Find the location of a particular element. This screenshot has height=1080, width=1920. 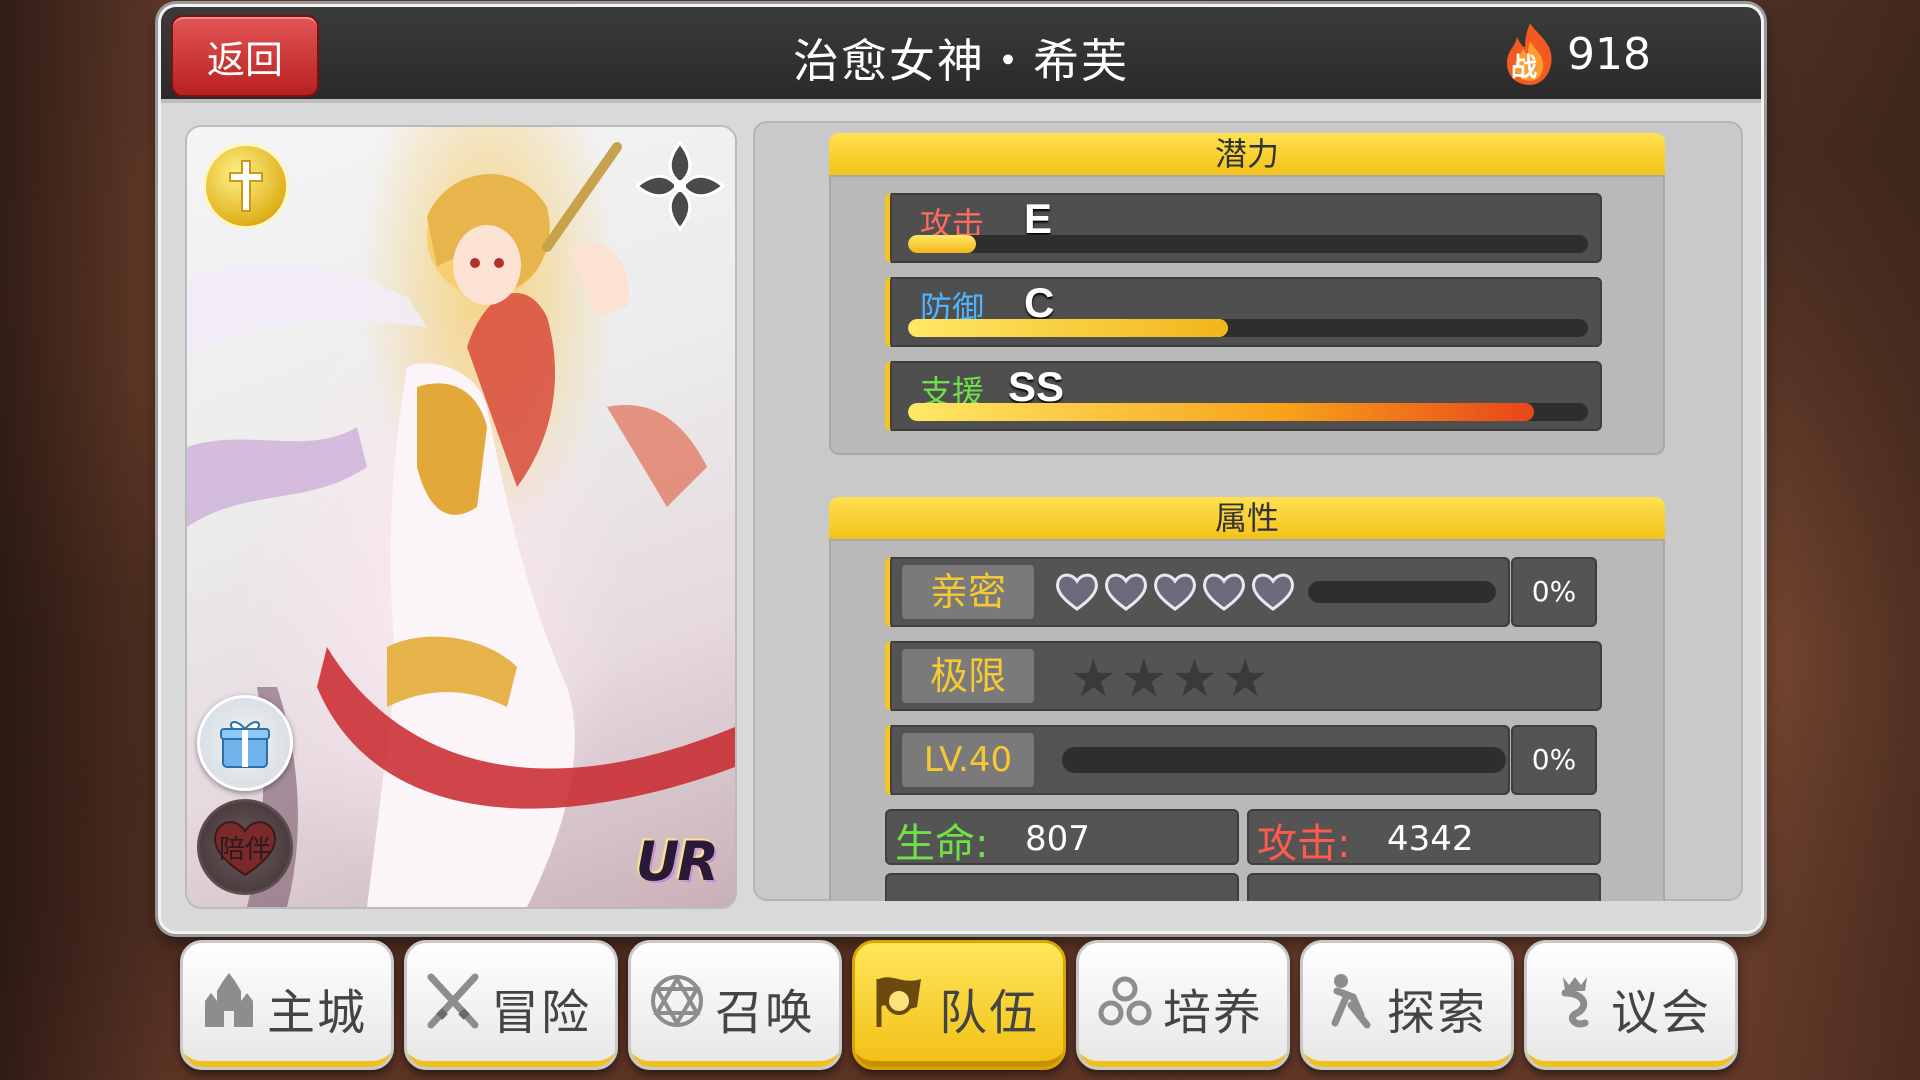

stat-attack-value: 4342 is located at coordinates (1430, 839).